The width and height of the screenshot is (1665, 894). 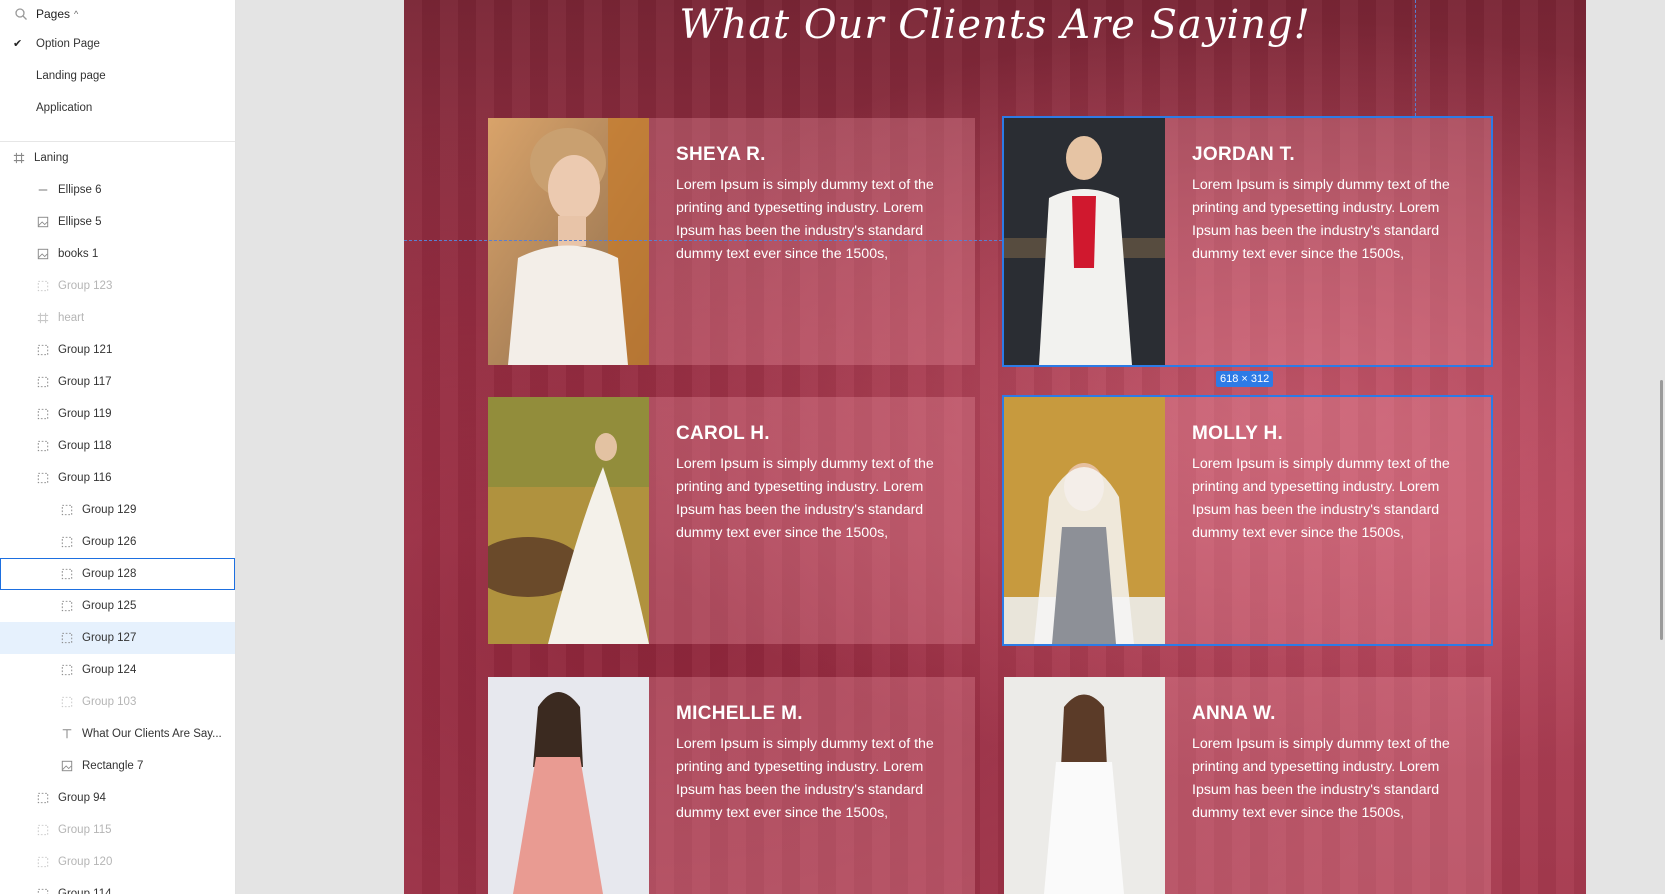 I want to click on layer-item: Group 127, so click(x=117, y=638).